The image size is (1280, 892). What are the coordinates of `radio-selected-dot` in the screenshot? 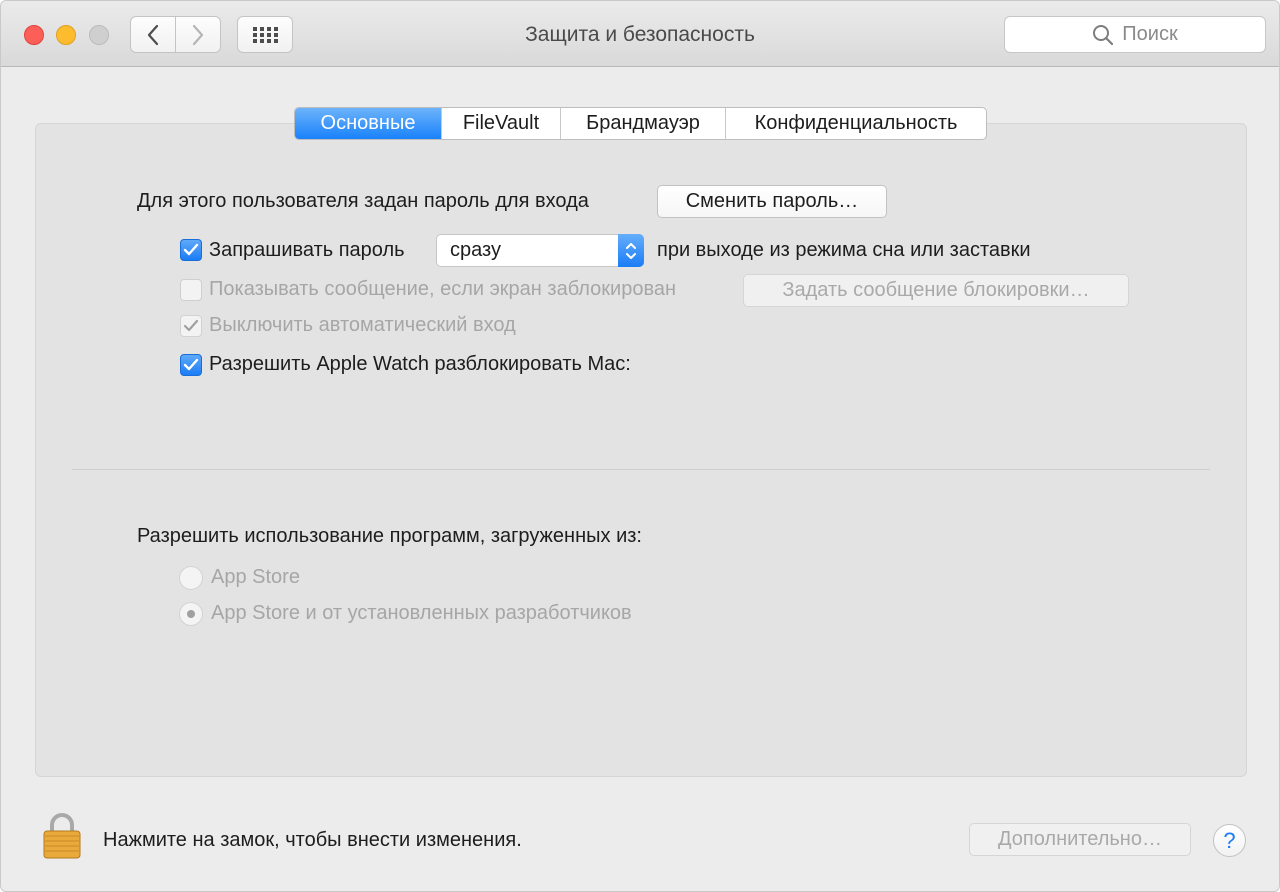 It's located at (191, 614).